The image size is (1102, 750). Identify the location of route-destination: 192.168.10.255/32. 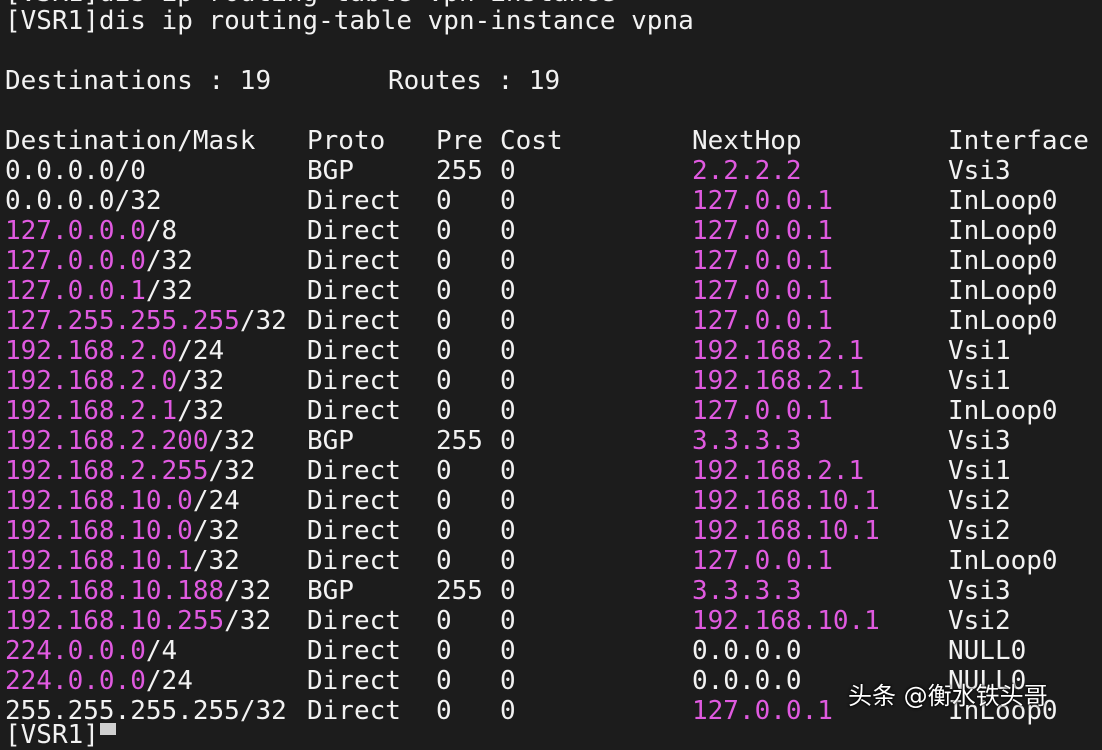
(138, 621).